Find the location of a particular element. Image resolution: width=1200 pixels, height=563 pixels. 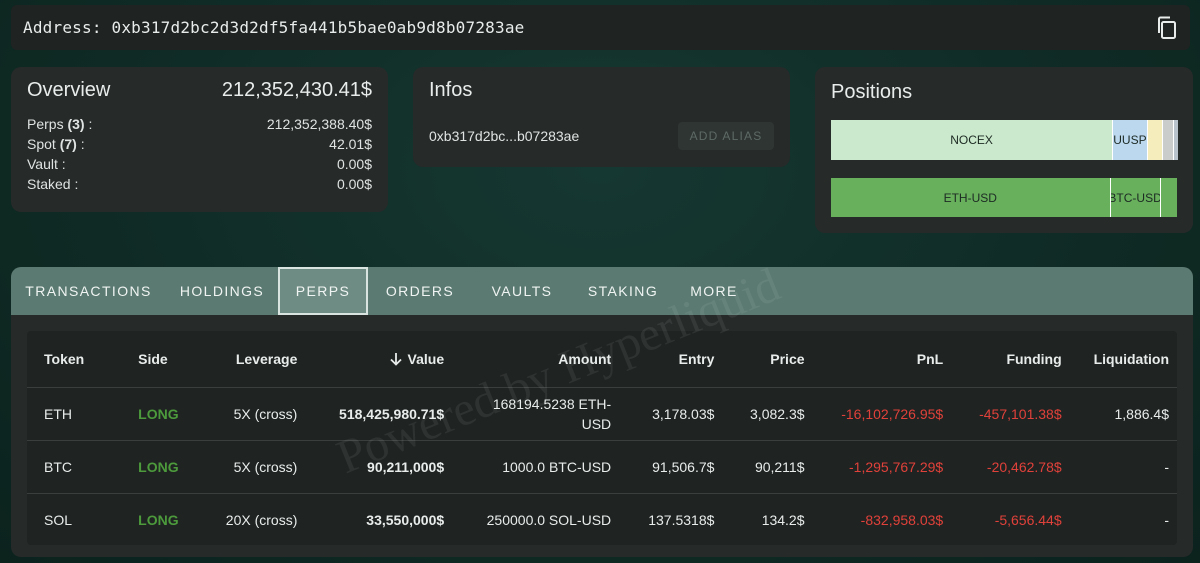

cell-amount: 168194.5238 ETH-USD is located at coordinates (536, 414).